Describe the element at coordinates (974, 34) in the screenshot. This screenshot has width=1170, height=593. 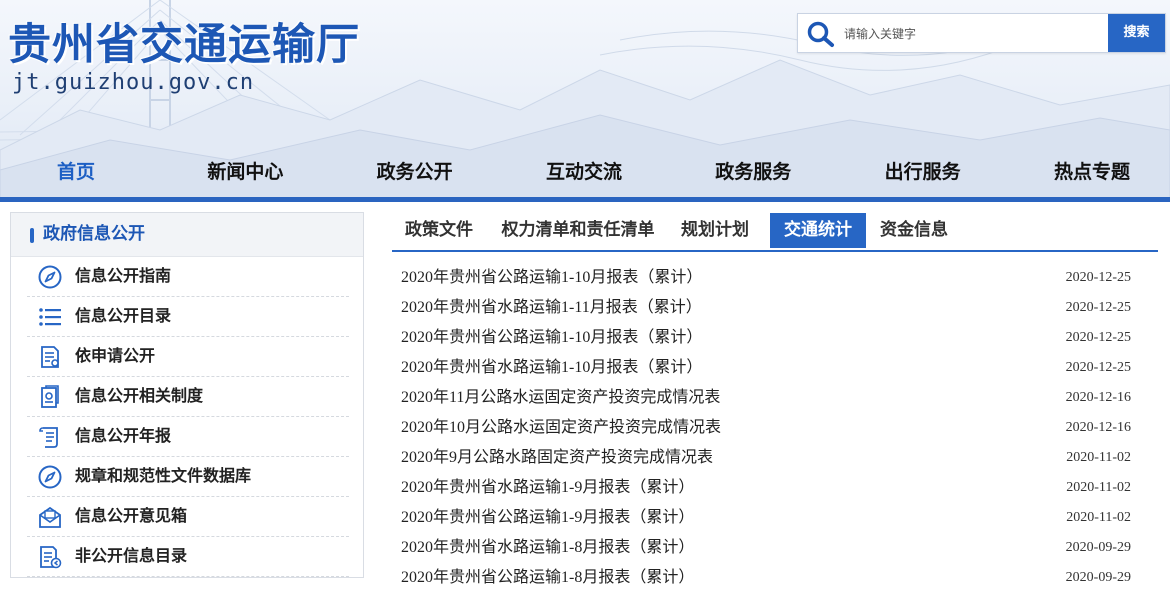
I see `search-input` at that location.